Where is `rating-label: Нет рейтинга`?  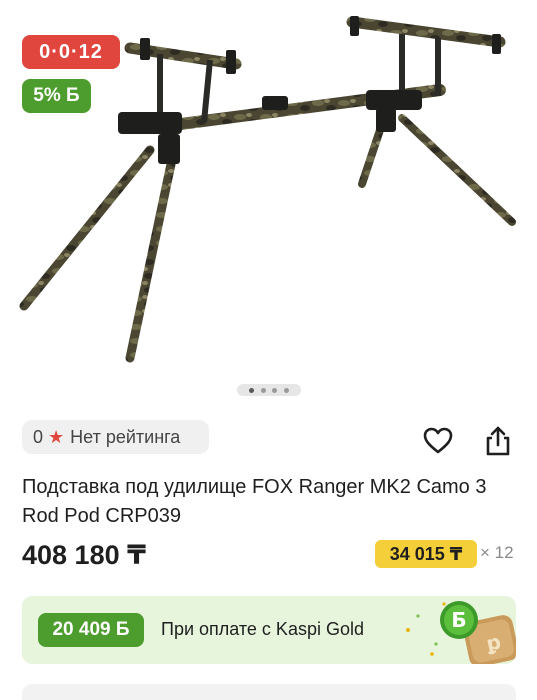
rating-label: Нет рейтинга is located at coordinates (125, 436).